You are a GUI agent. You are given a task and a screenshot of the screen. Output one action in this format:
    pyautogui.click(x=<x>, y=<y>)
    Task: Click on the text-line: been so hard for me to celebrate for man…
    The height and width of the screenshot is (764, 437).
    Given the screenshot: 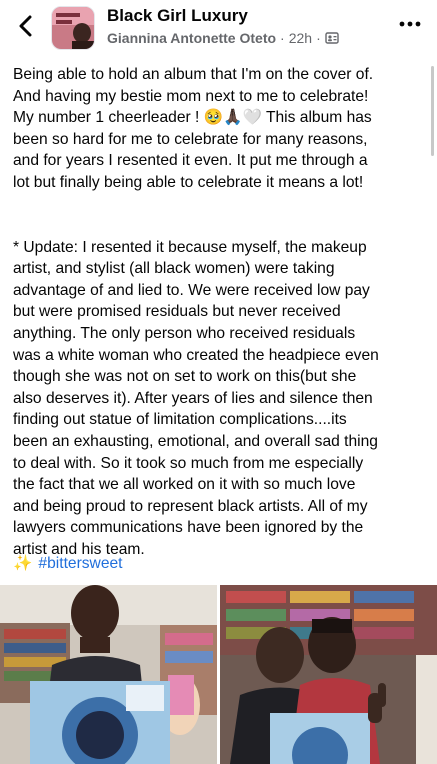 What is the action you would take?
    pyautogui.click(x=190, y=139)
    